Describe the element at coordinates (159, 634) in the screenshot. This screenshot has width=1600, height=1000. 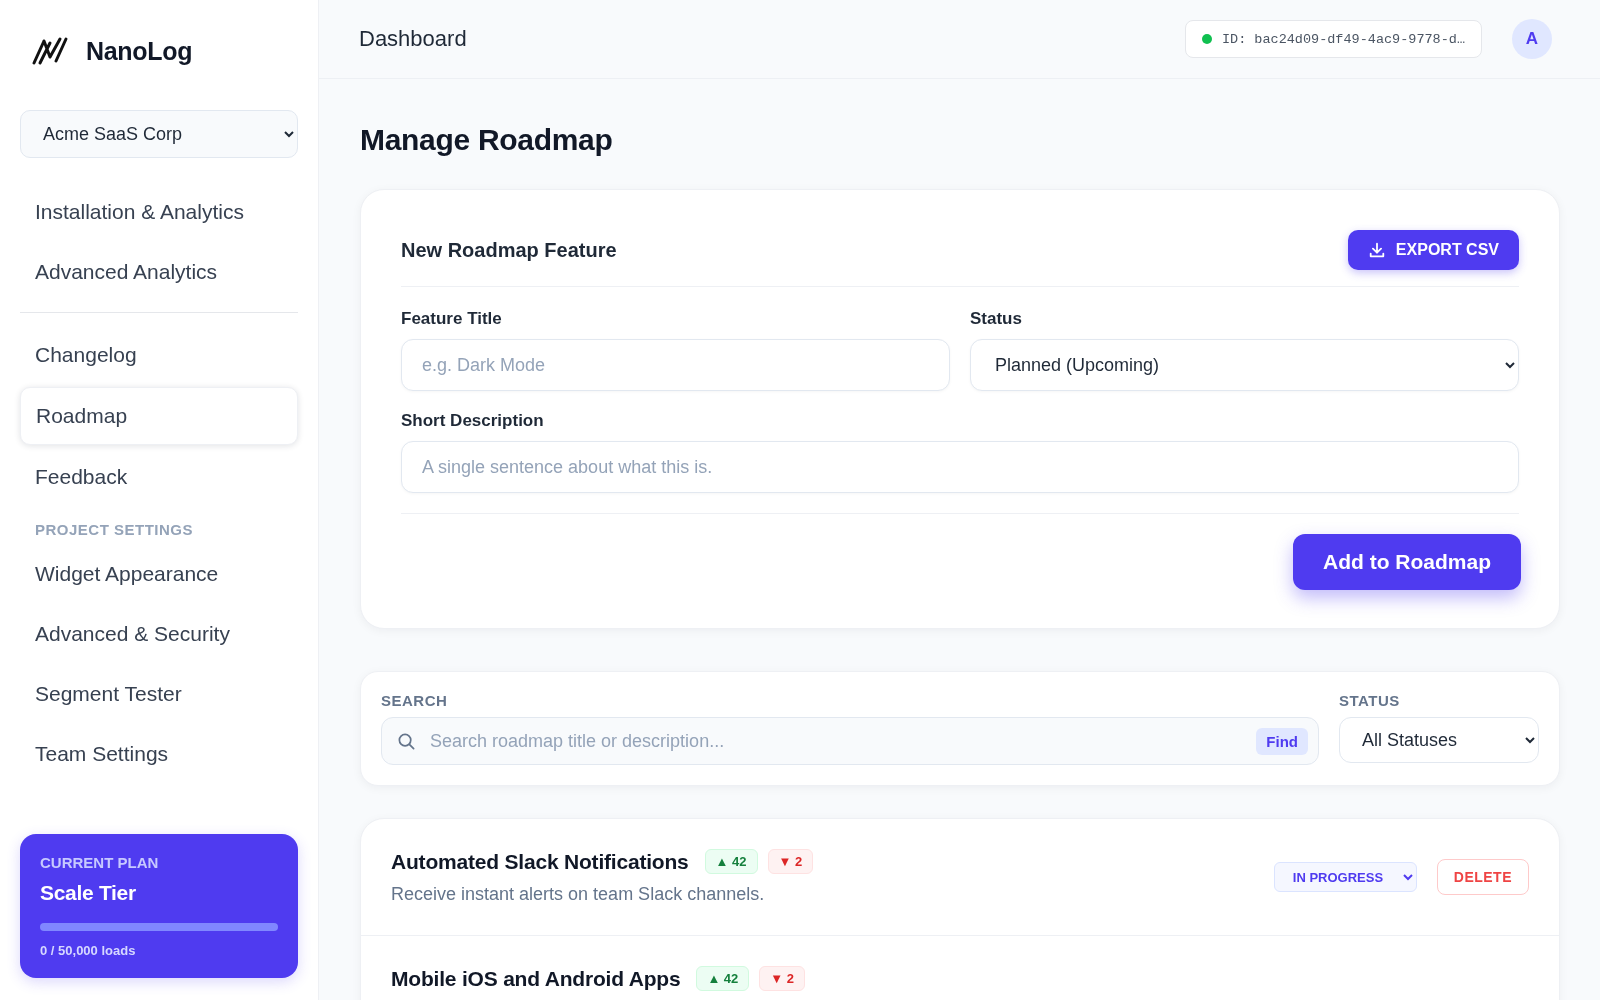
I see `nav-item: Advanced & Security` at that location.